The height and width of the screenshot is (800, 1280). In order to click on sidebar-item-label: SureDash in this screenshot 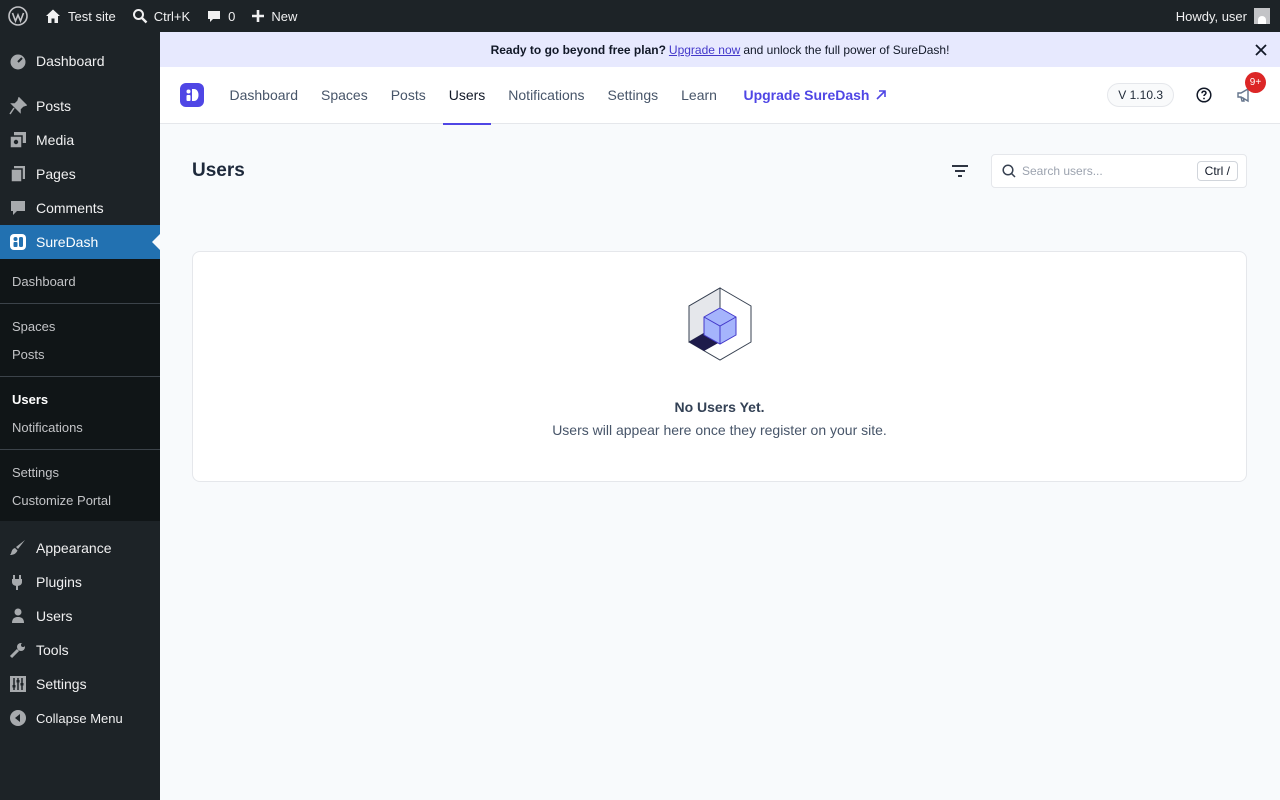, I will do `click(67, 242)`.